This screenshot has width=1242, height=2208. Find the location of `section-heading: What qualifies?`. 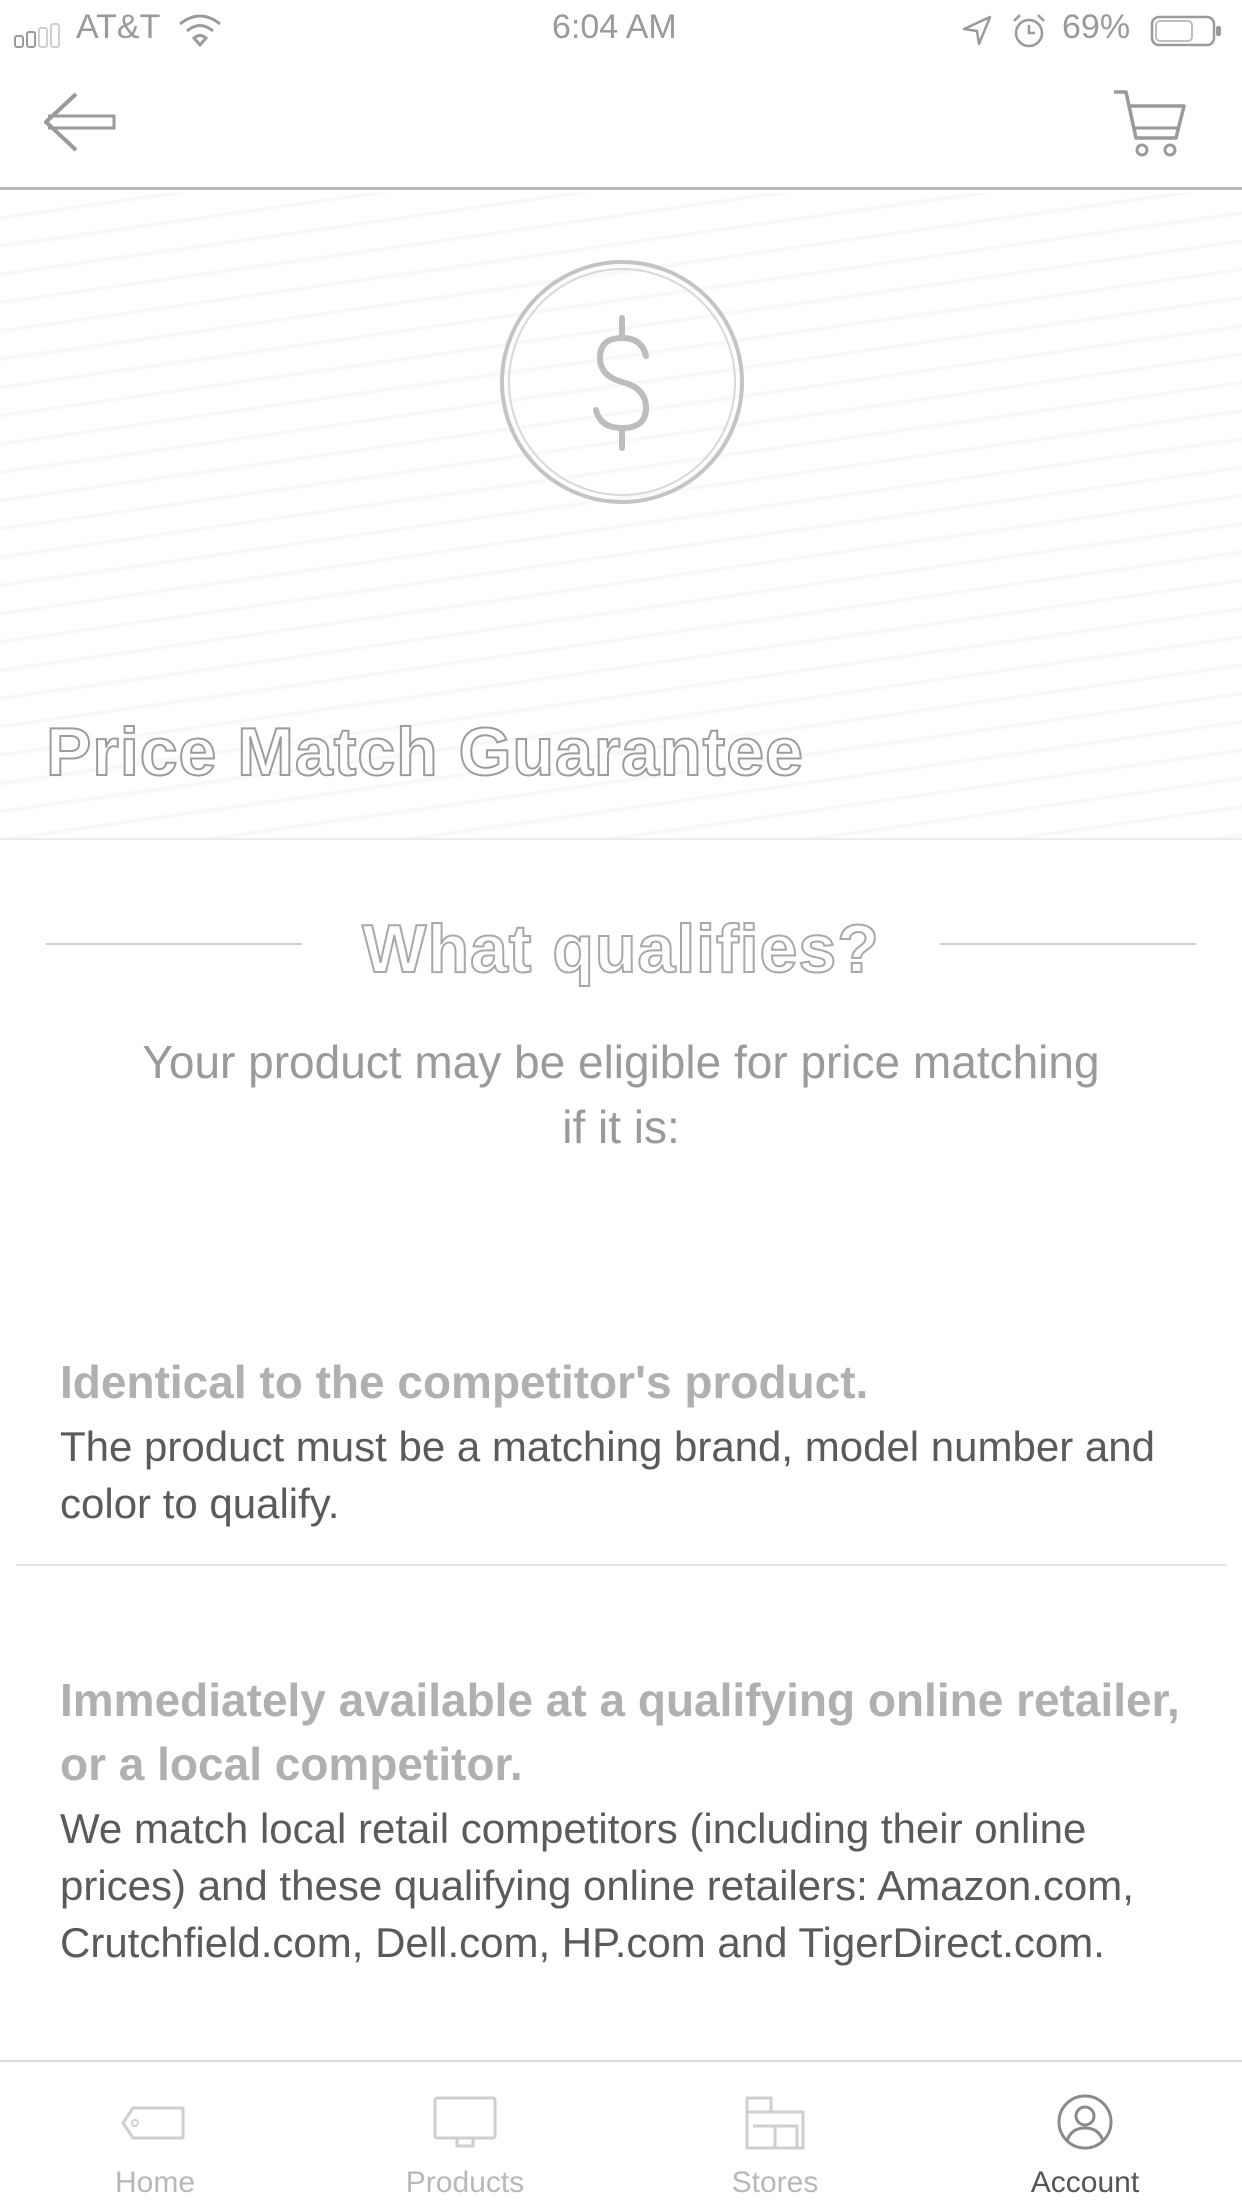

section-heading: What qualifies? is located at coordinates (621, 955).